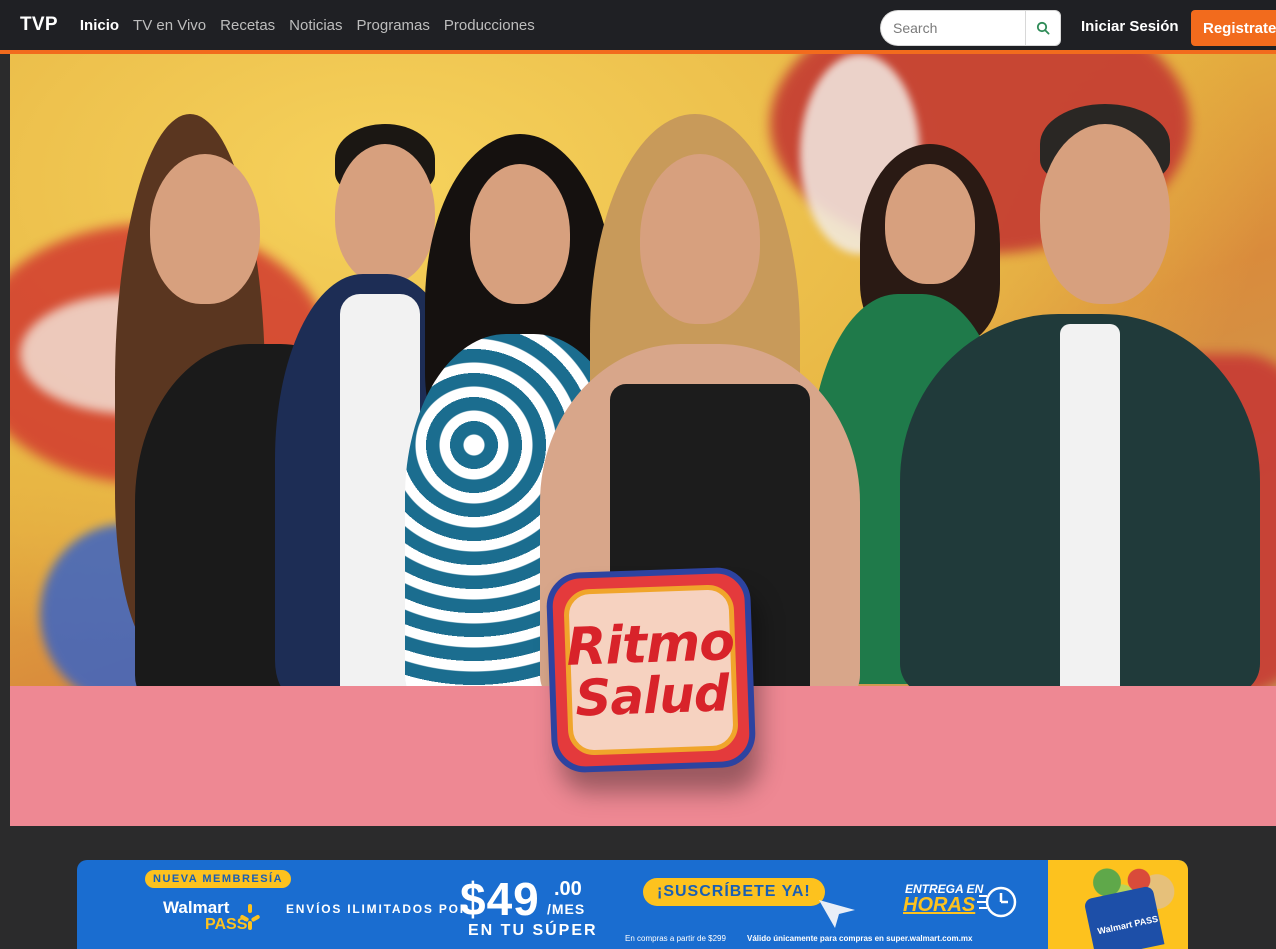 The height and width of the screenshot is (949, 1276). What do you see at coordinates (1233, 28) in the screenshot?
I see `register-button: Registrate` at bounding box center [1233, 28].